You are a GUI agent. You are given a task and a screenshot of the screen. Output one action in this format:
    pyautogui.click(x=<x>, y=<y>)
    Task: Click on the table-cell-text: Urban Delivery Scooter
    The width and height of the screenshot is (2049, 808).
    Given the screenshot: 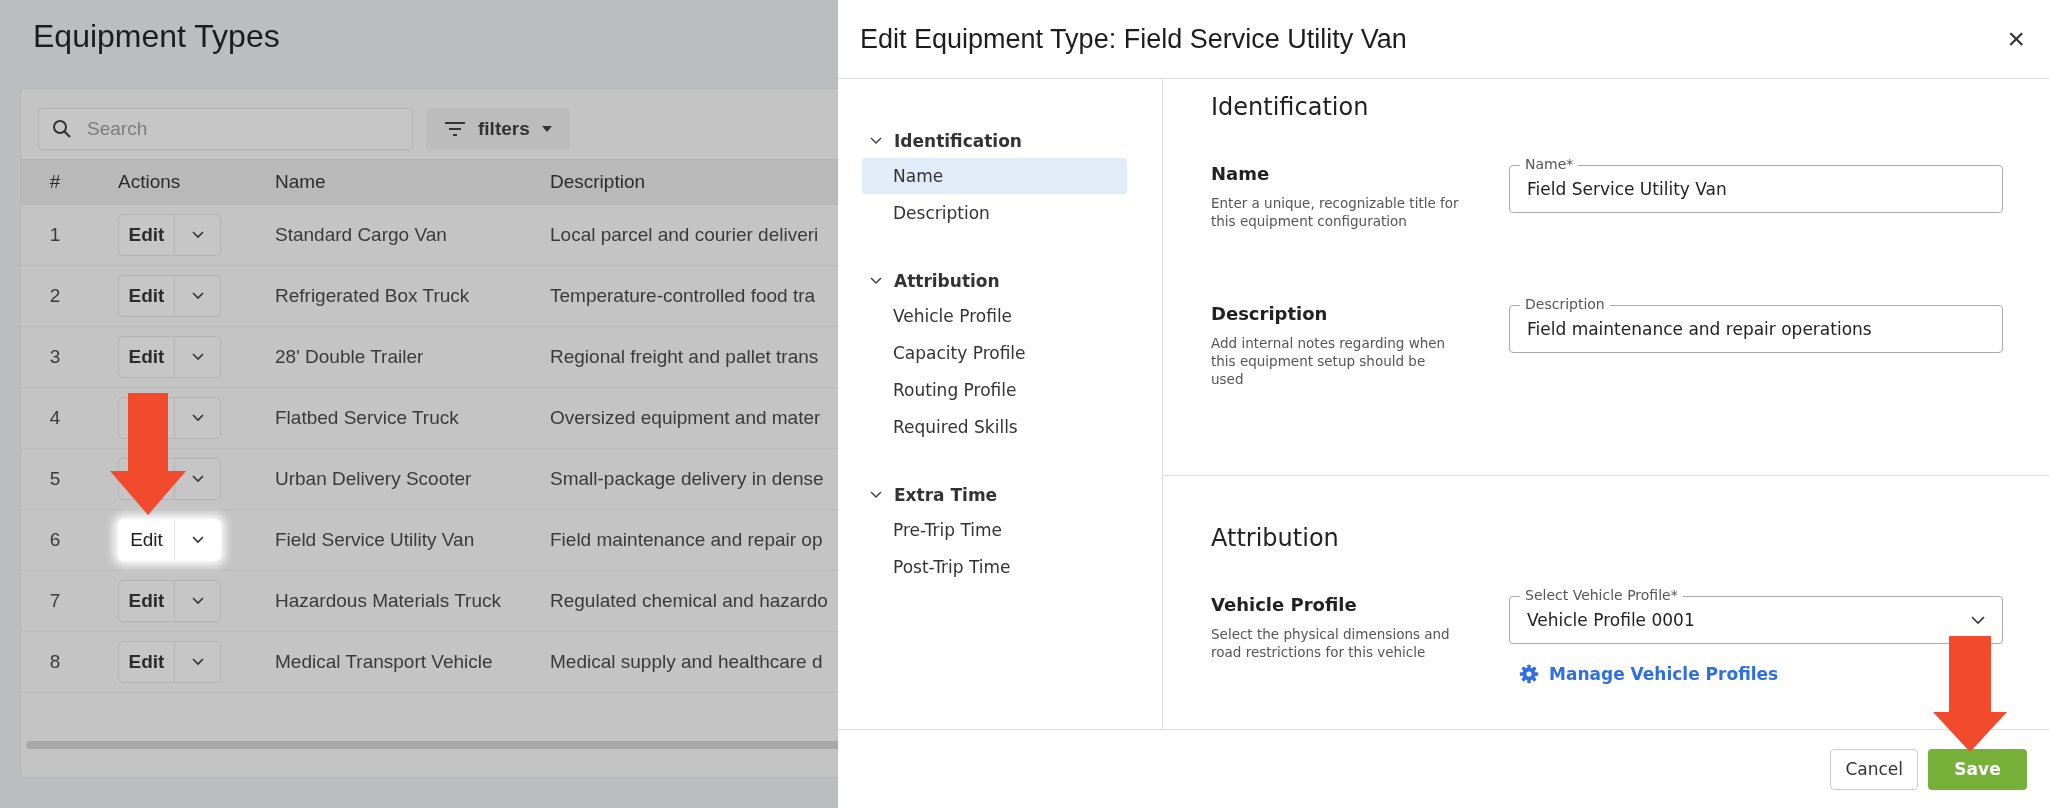 What is the action you would take?
    pyautogui.click(x=374, y=479)
    